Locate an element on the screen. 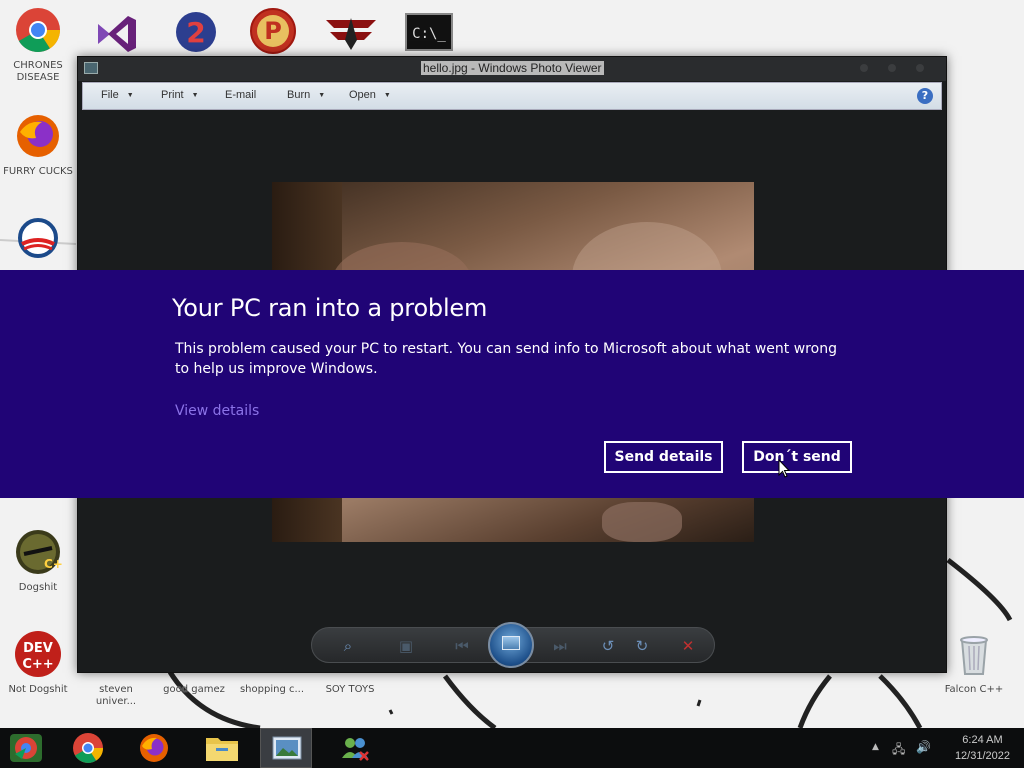 This screenshot has width=1024, height=768. recycle-bin-icon is located at coordinates (974, 655).